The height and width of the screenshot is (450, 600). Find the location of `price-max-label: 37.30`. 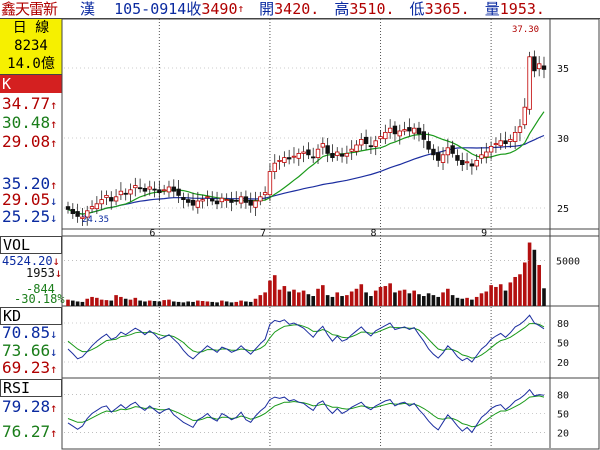

price-max-label: 37.30 is located at coordinates (525, 30).